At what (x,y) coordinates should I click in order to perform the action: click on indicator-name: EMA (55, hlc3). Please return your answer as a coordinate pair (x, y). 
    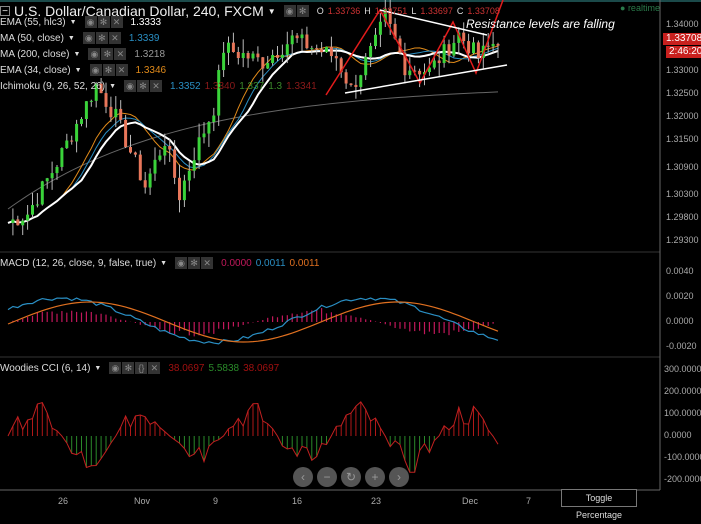
    Looking at the image, I should click on (33, 22).